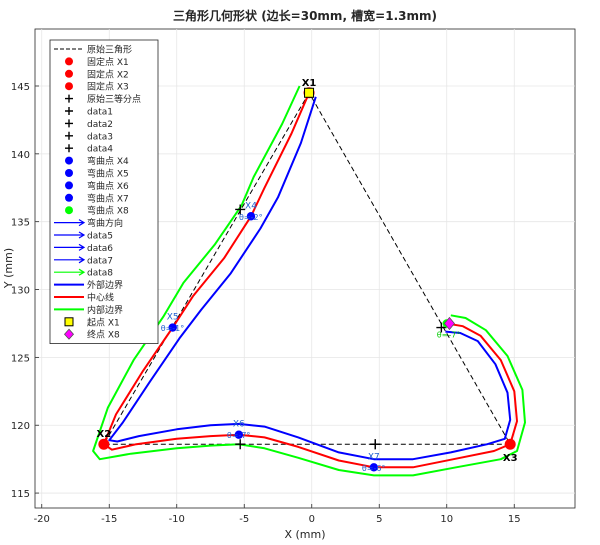 This screenshot has width=600, height=545. I want to click on legend-entry-label: 弯曲点 X5, so click(108, 174).